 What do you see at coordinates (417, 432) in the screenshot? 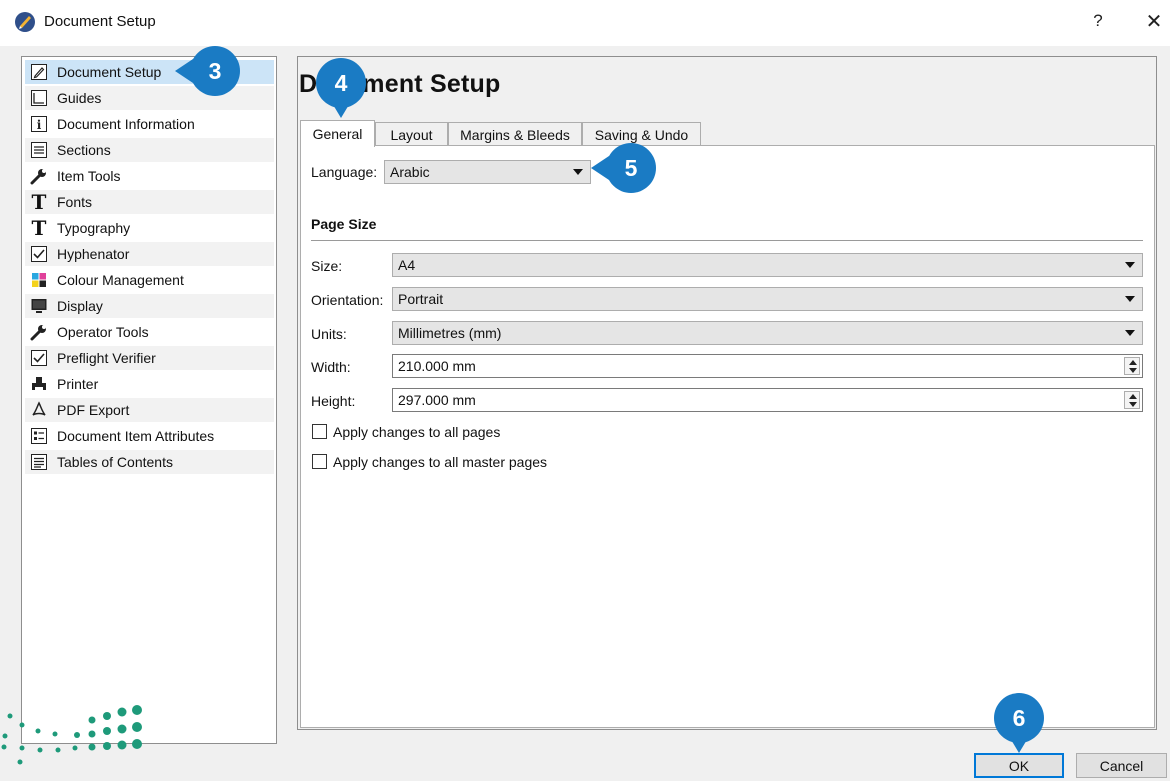
I see `apply-all-pages-label: Apply changes to all pages` at bounding box center [417, 432].